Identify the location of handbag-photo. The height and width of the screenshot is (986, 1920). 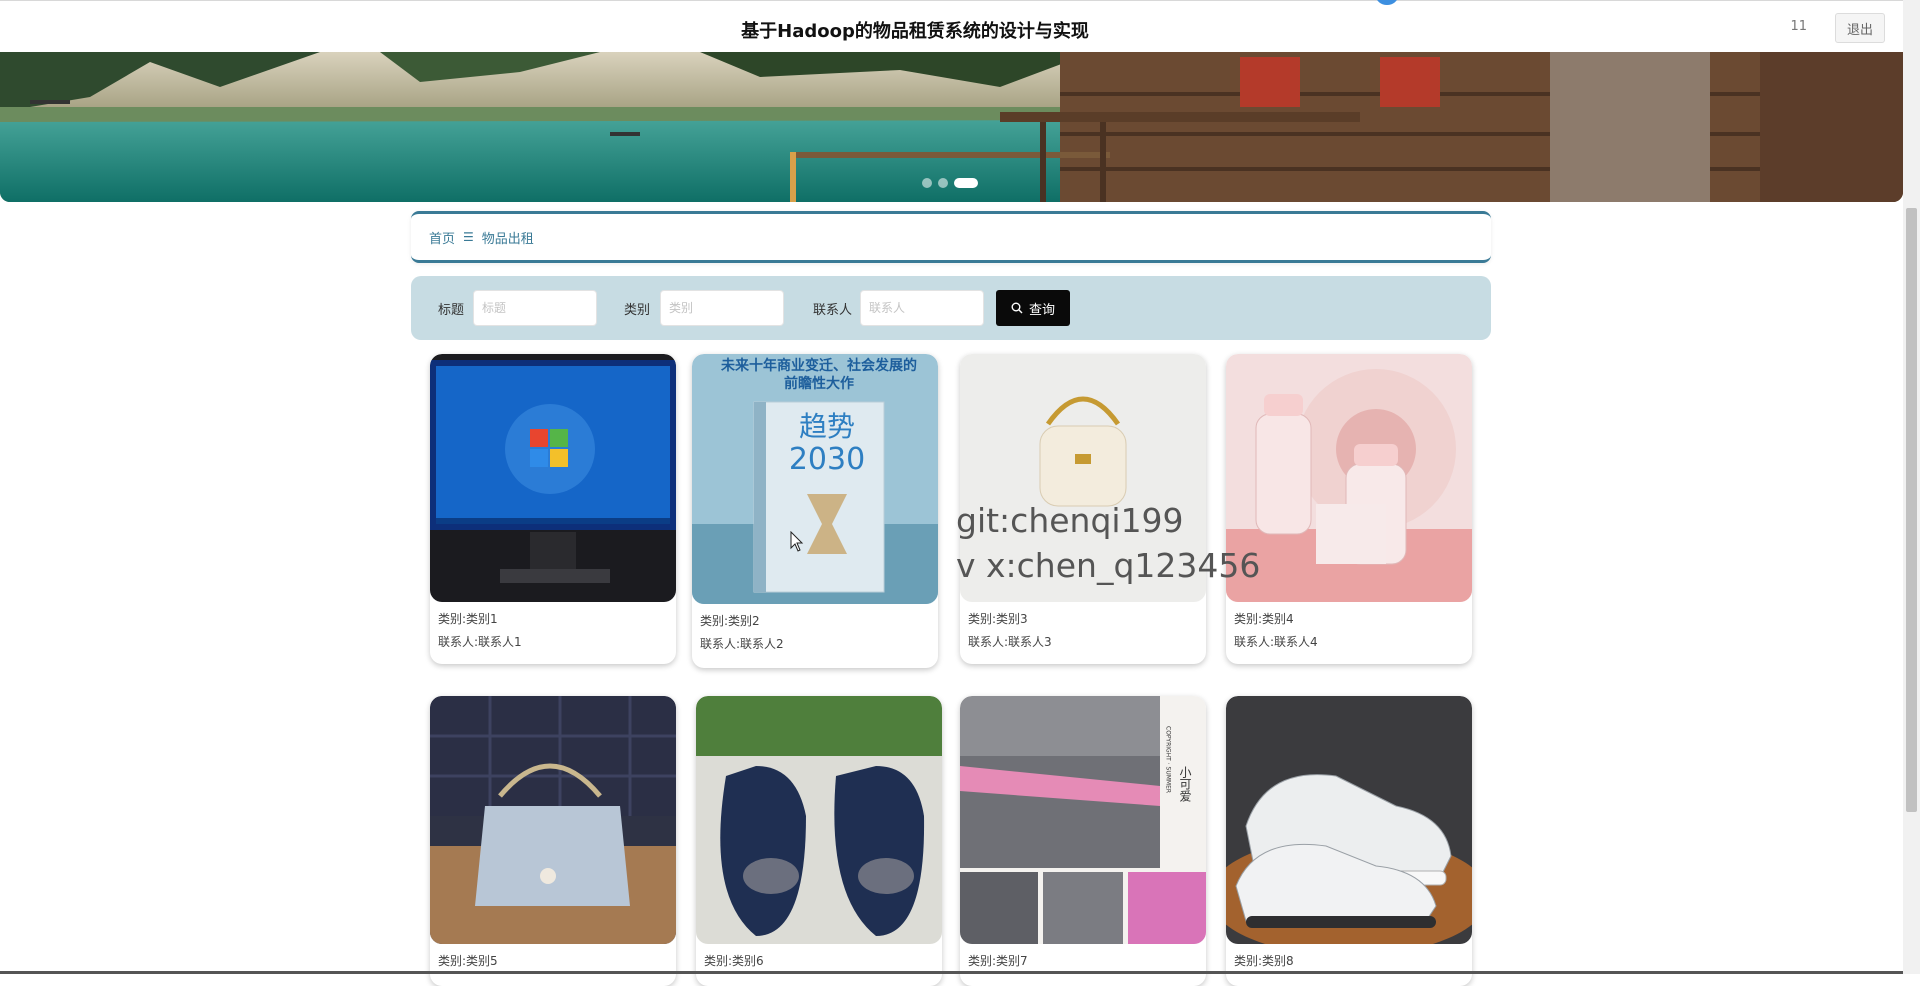
(1083, 478).